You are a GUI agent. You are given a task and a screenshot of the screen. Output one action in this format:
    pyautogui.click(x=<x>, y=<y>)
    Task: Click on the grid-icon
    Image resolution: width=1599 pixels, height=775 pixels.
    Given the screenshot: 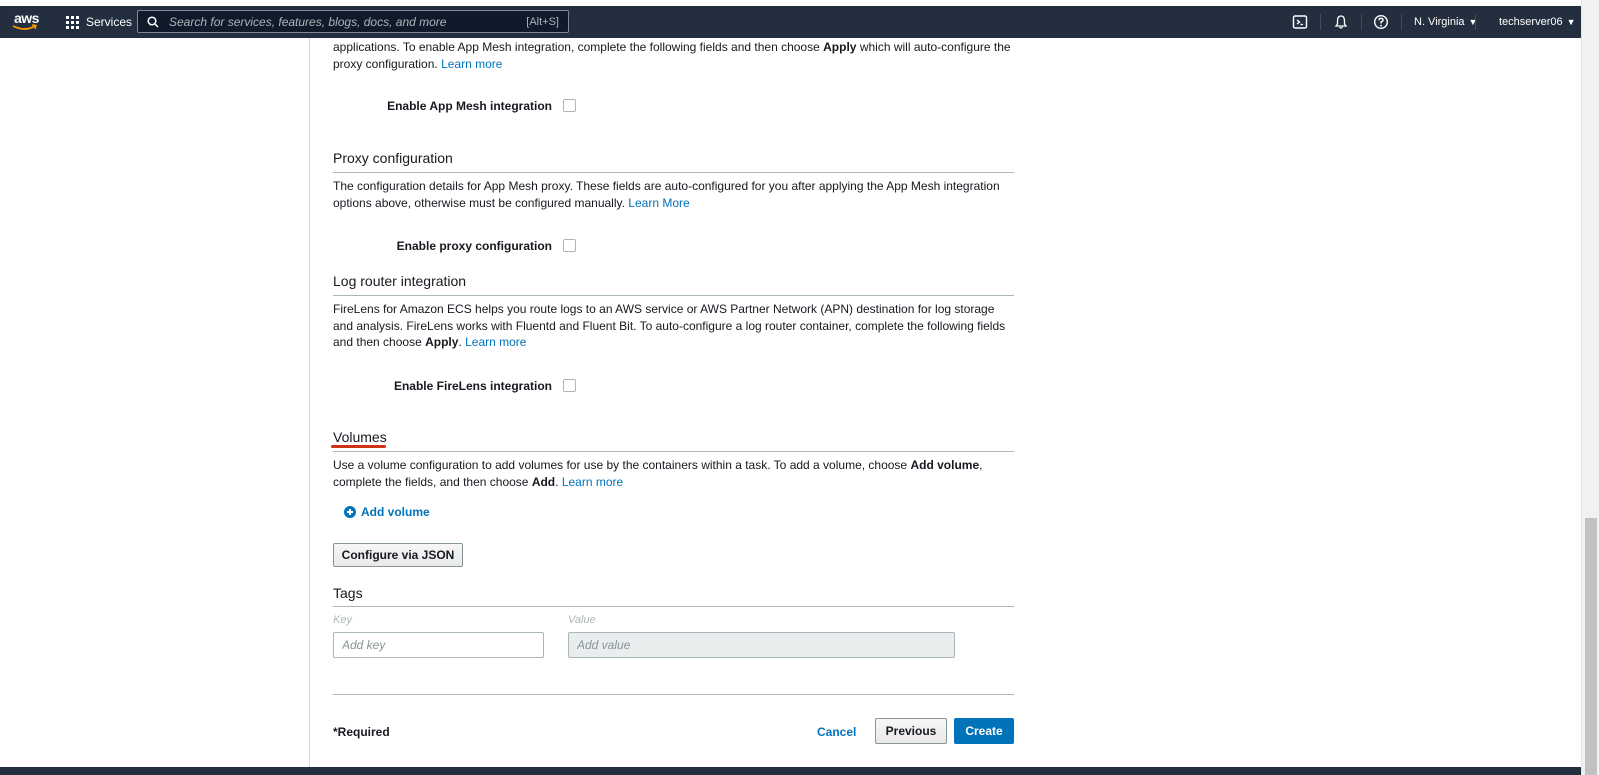 What is the action you would take?
    pyautogui.click(x=72, y=22)
    